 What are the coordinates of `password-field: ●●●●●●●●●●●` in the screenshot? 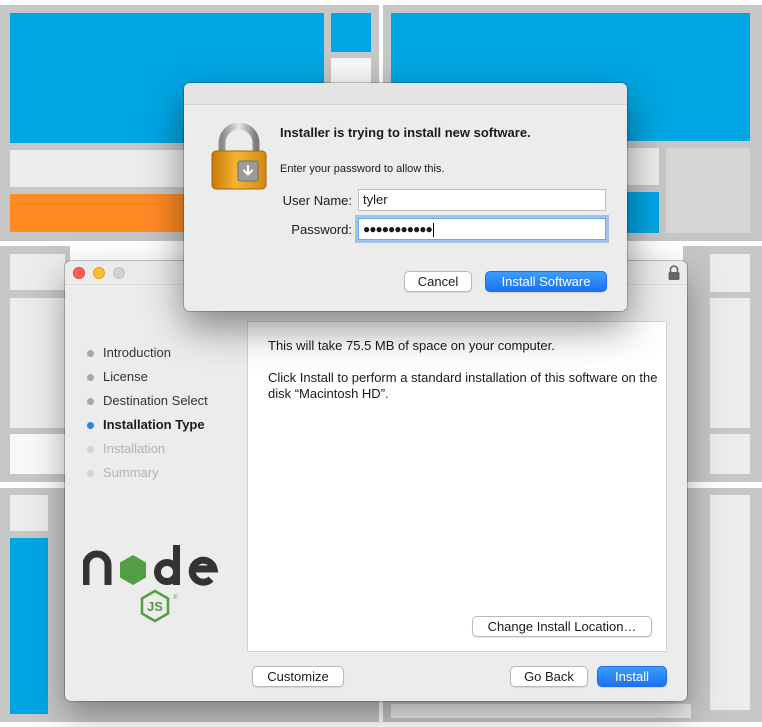 It's located at (482, 229).